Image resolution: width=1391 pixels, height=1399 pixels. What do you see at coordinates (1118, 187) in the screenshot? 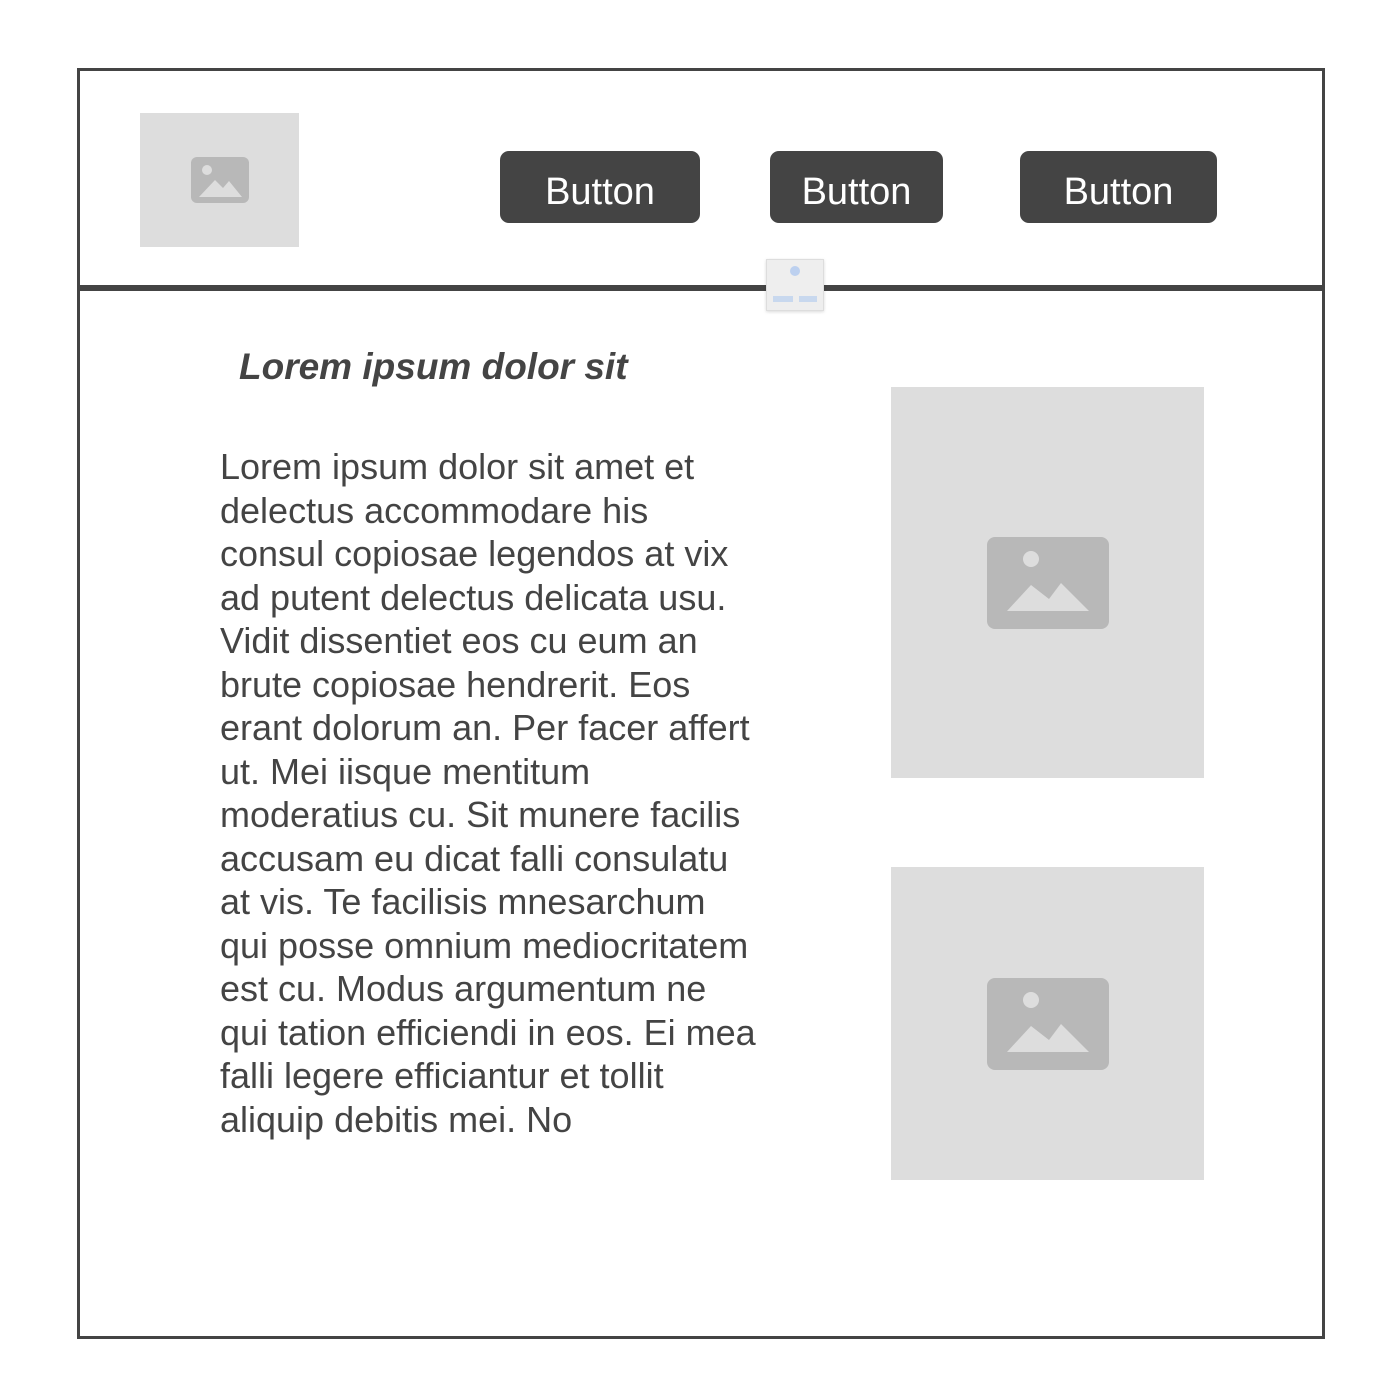
I see `header-button-3: Button` at bounding box center [1118, 187].